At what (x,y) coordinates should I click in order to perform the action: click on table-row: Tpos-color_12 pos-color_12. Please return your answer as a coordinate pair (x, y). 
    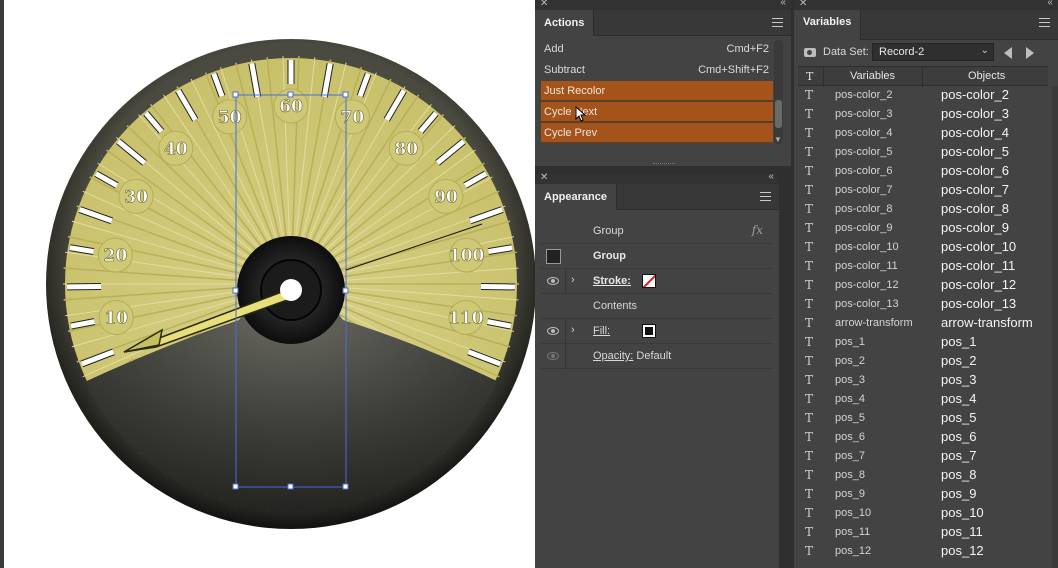
    Looking at the image, I should click on (923, 285).